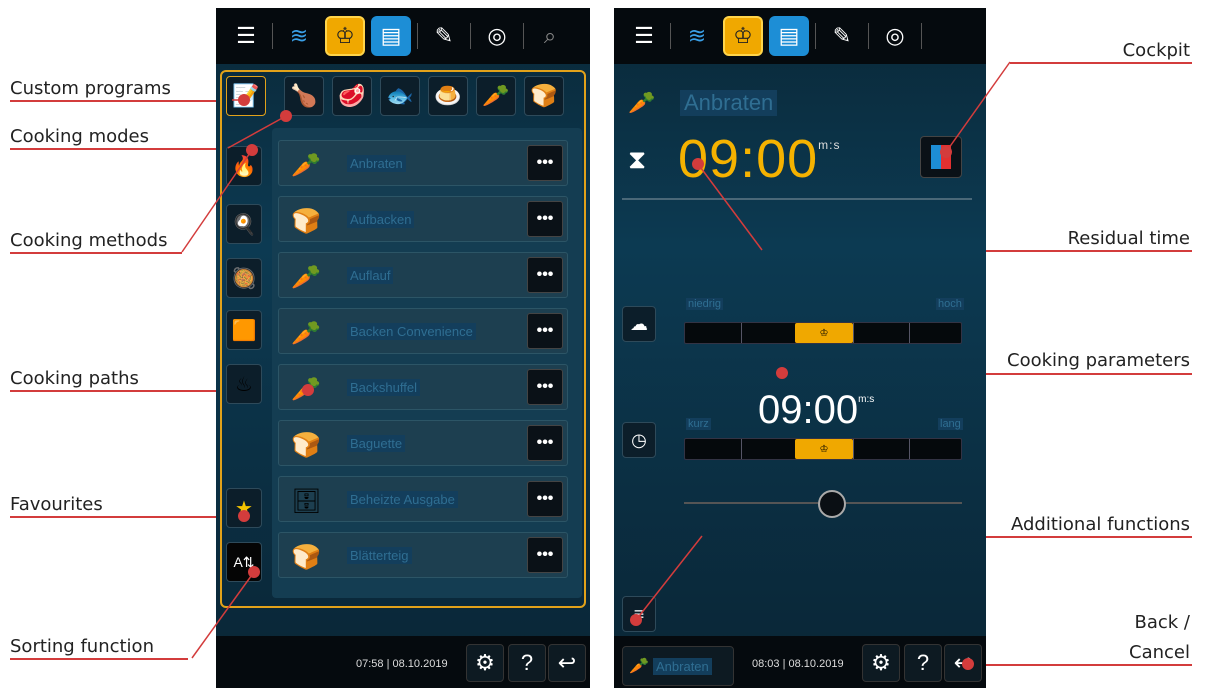 The image size is (1208, 688). I want to click on humidity-icon: ☁, so click(639, 324).